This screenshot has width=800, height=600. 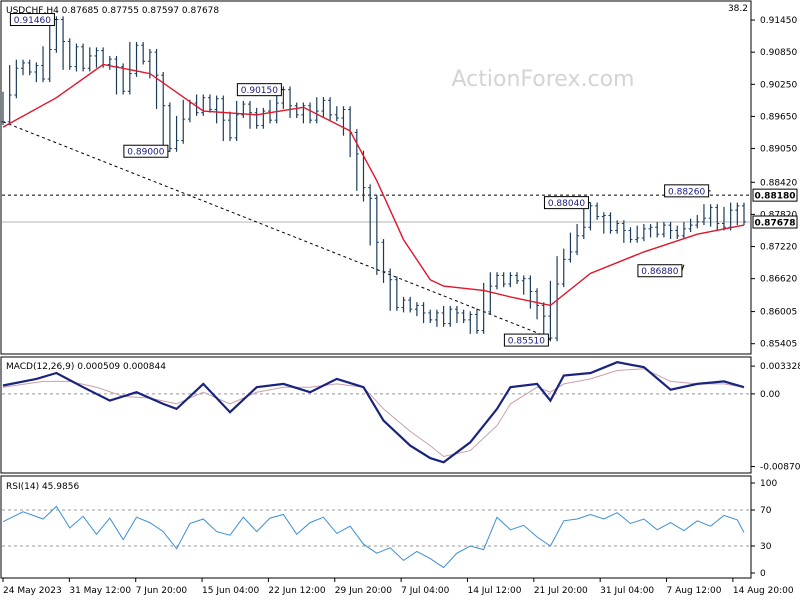 What do you see at coordinates (566, 204) in the screenshot?
I see `price-label-0.88040: 0.88040` at bounding box center [566, 204].